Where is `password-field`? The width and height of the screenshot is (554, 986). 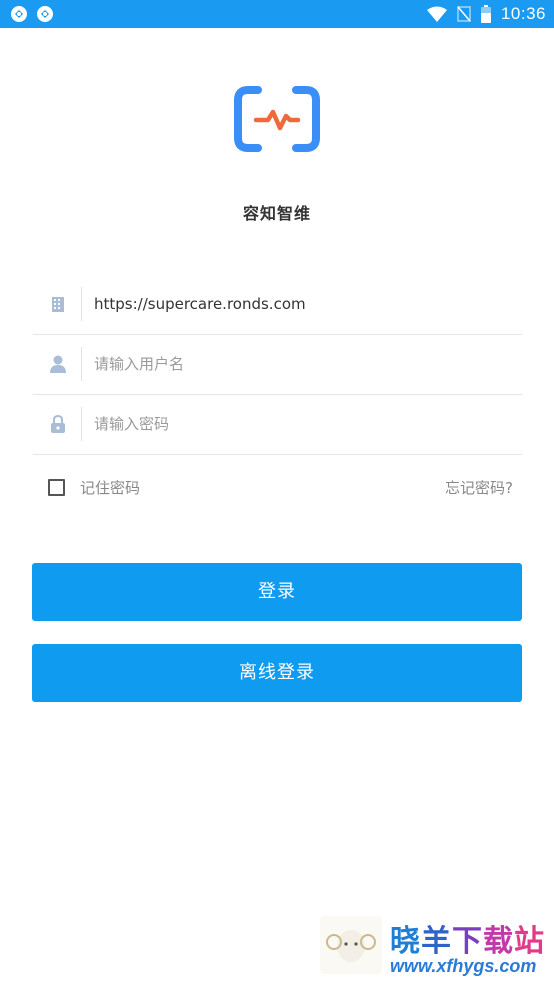 password-field is located at coordinates (277, 424).